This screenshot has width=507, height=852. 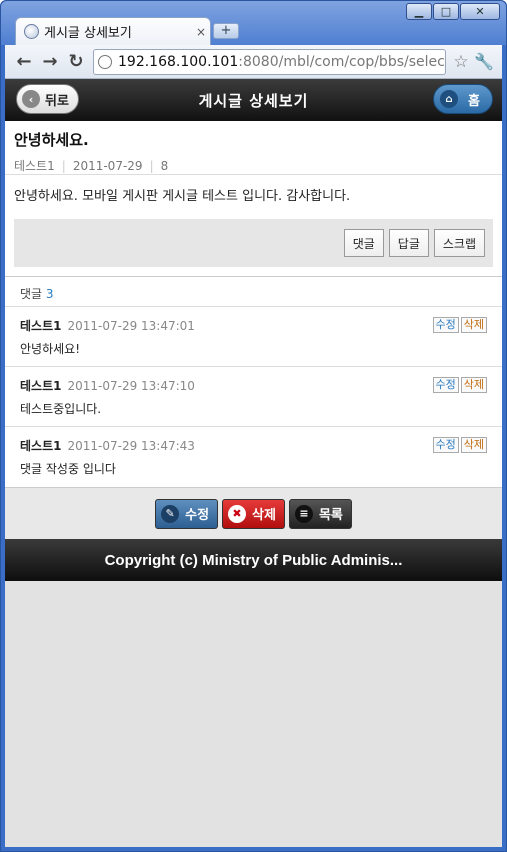 What do you see at coordinates (68, 469) in the screenshot?
I see `comment-text: 댓글 작성중 입니다` at bounding box center [68, 469].